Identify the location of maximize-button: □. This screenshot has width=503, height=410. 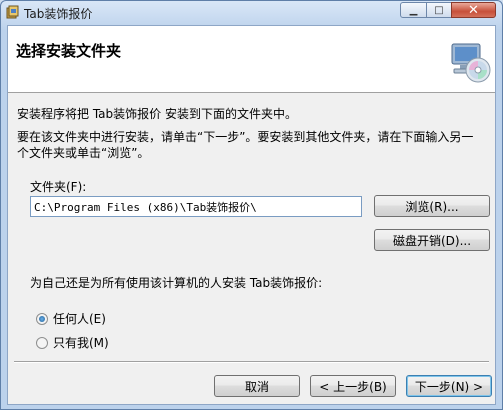
(439, 10).